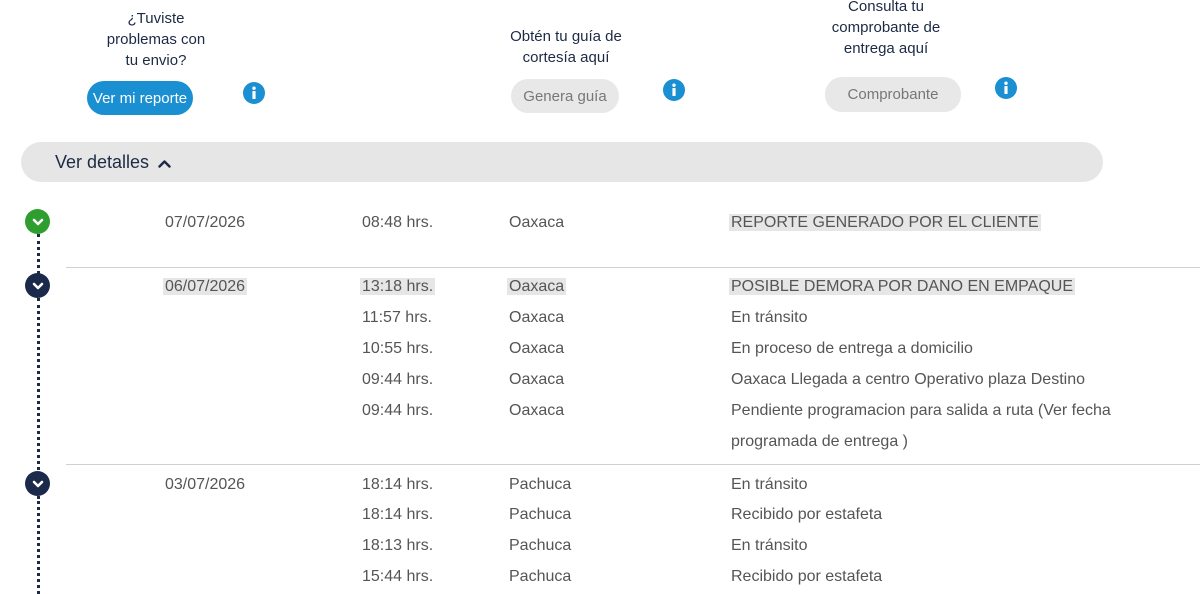  I want to click on event-place-text: Oaxaca, so click(537, 286).